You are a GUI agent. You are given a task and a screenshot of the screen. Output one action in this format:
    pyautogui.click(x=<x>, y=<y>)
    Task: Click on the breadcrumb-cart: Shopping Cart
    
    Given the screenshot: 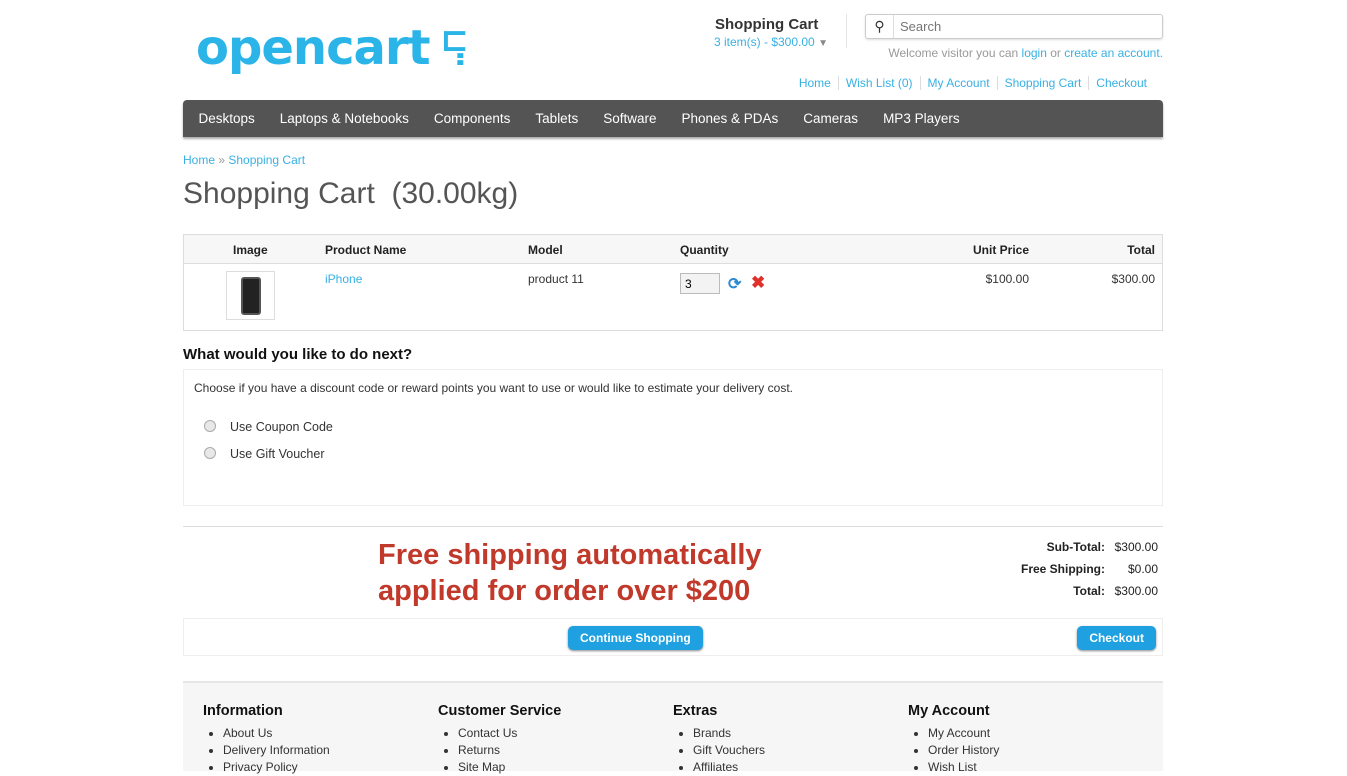 What is the action you would take?
    pyautogui.click(x=266, y=160)
    